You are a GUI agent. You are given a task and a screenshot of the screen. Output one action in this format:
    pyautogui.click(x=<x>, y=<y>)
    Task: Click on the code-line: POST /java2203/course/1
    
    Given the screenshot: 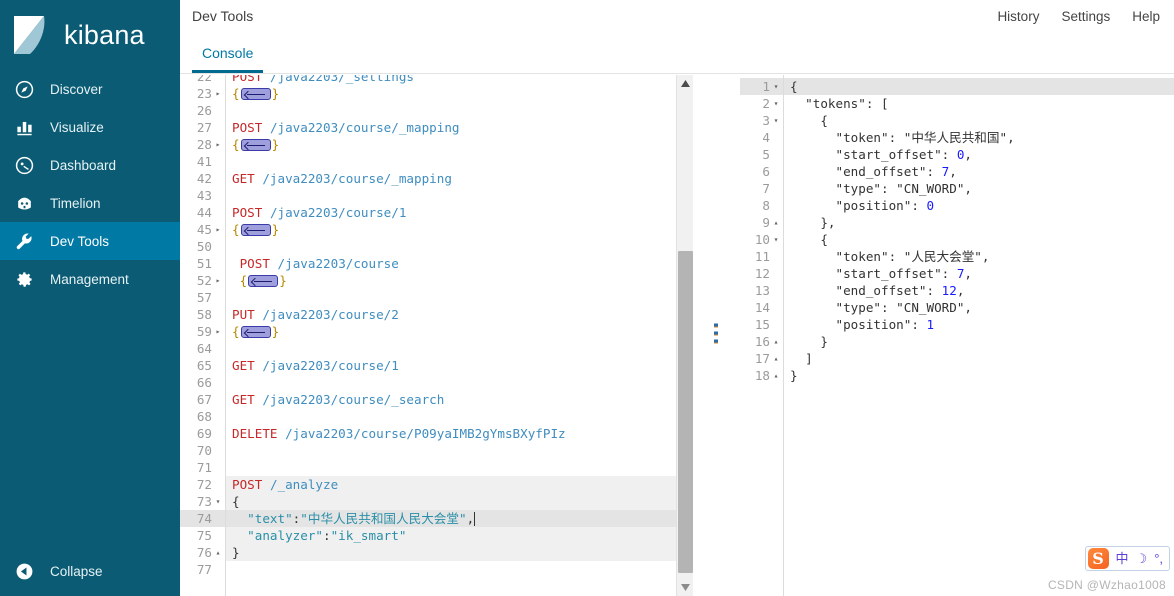 What is the action you would take?
    pyautogui.click(x=459, y=212)
    